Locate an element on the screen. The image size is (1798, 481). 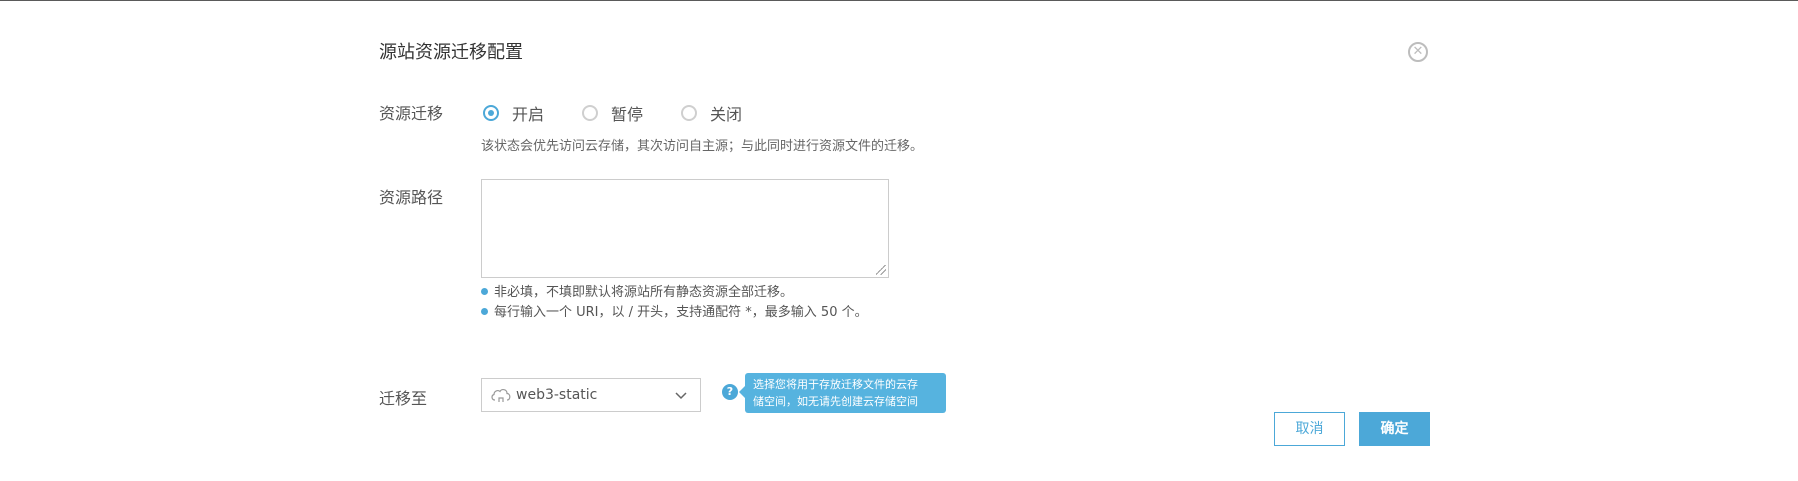
storage-select: web3-static is located at coordinates (591, 395).